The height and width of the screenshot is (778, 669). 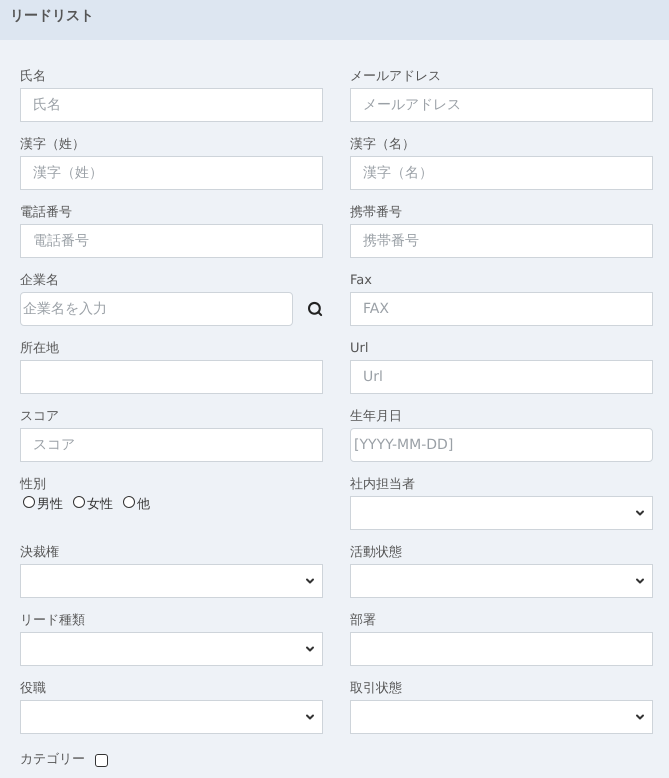 I want to click on field-label: 部署, so click(x=363, y=621).